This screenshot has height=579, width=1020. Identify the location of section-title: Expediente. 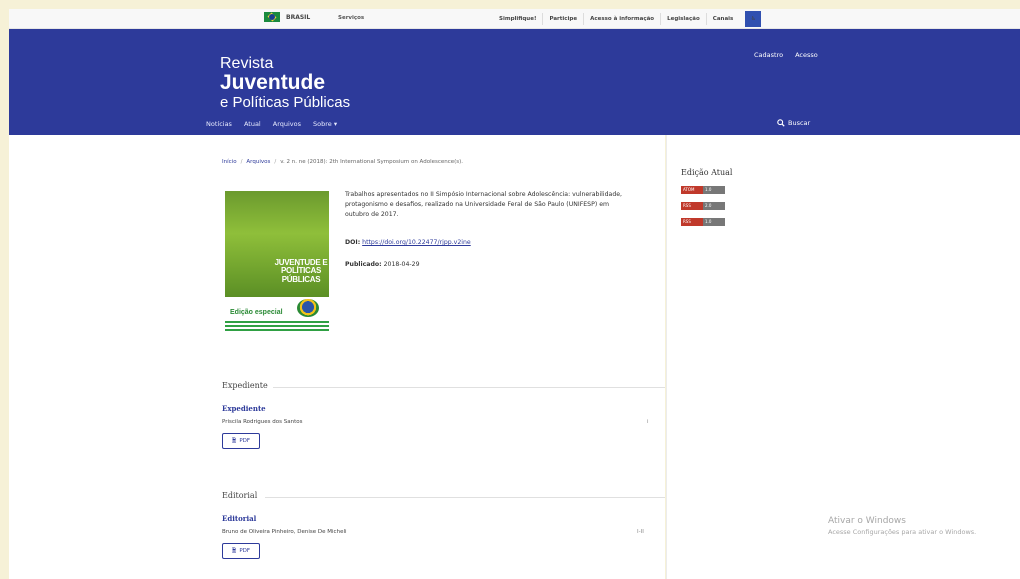
(245, 385).